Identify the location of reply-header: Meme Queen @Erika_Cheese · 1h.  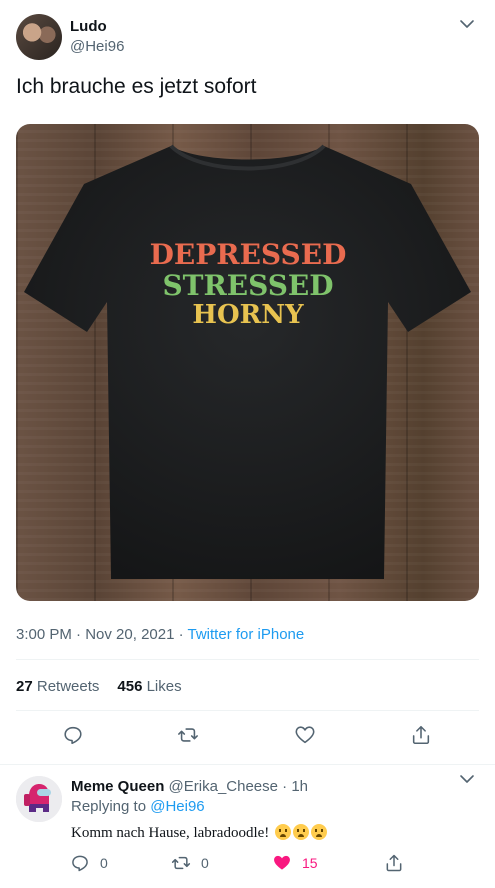
(189, 786).